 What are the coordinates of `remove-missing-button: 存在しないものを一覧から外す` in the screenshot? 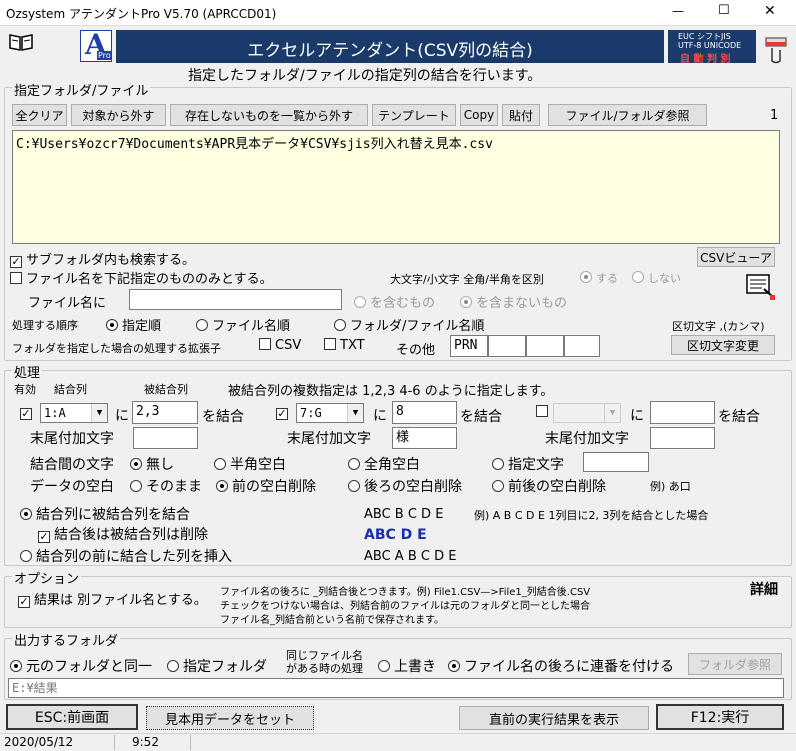 It's located at (269, 115).